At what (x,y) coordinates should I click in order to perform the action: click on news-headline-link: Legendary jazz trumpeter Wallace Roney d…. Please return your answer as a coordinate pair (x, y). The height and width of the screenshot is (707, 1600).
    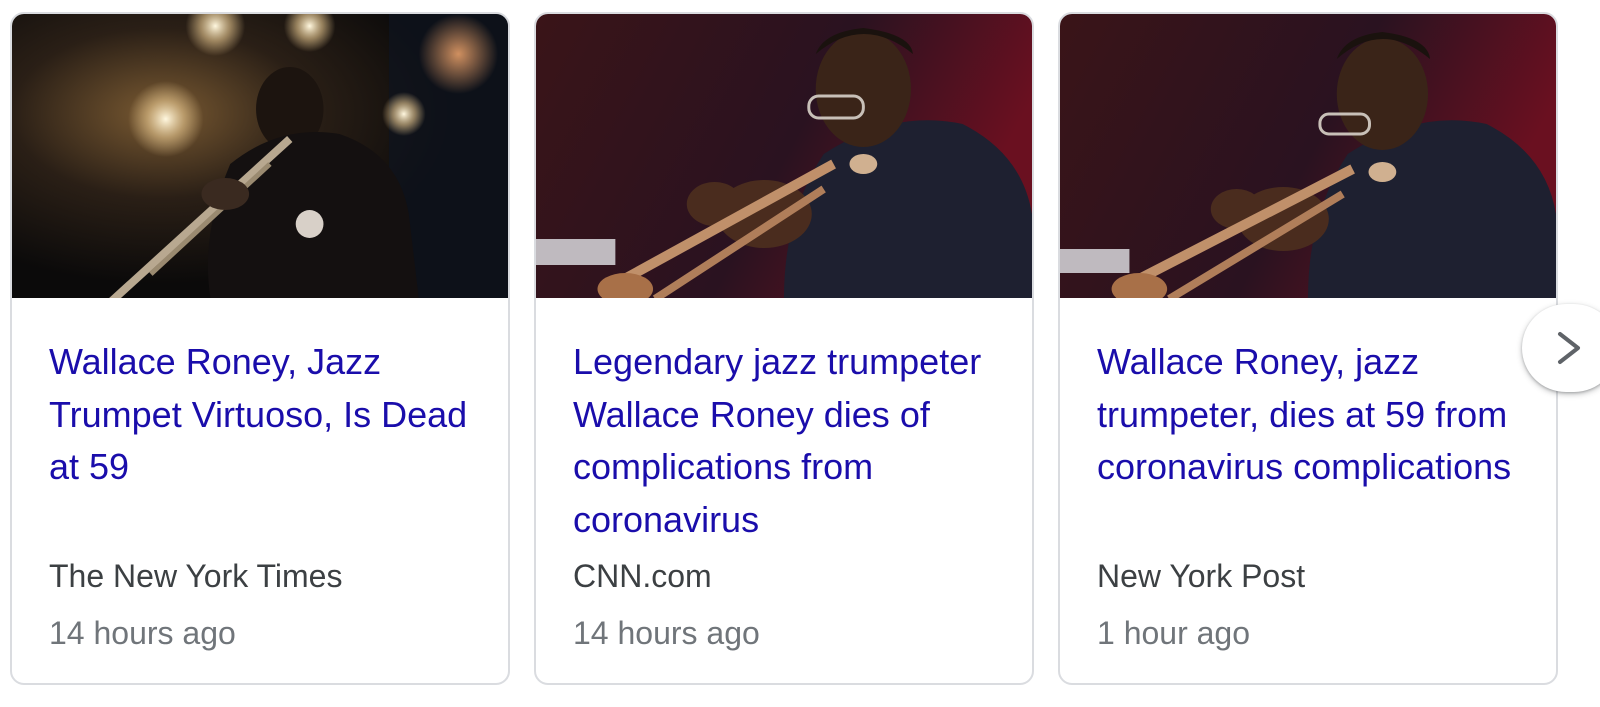
    Looking at the image, I should click on (793, 441).